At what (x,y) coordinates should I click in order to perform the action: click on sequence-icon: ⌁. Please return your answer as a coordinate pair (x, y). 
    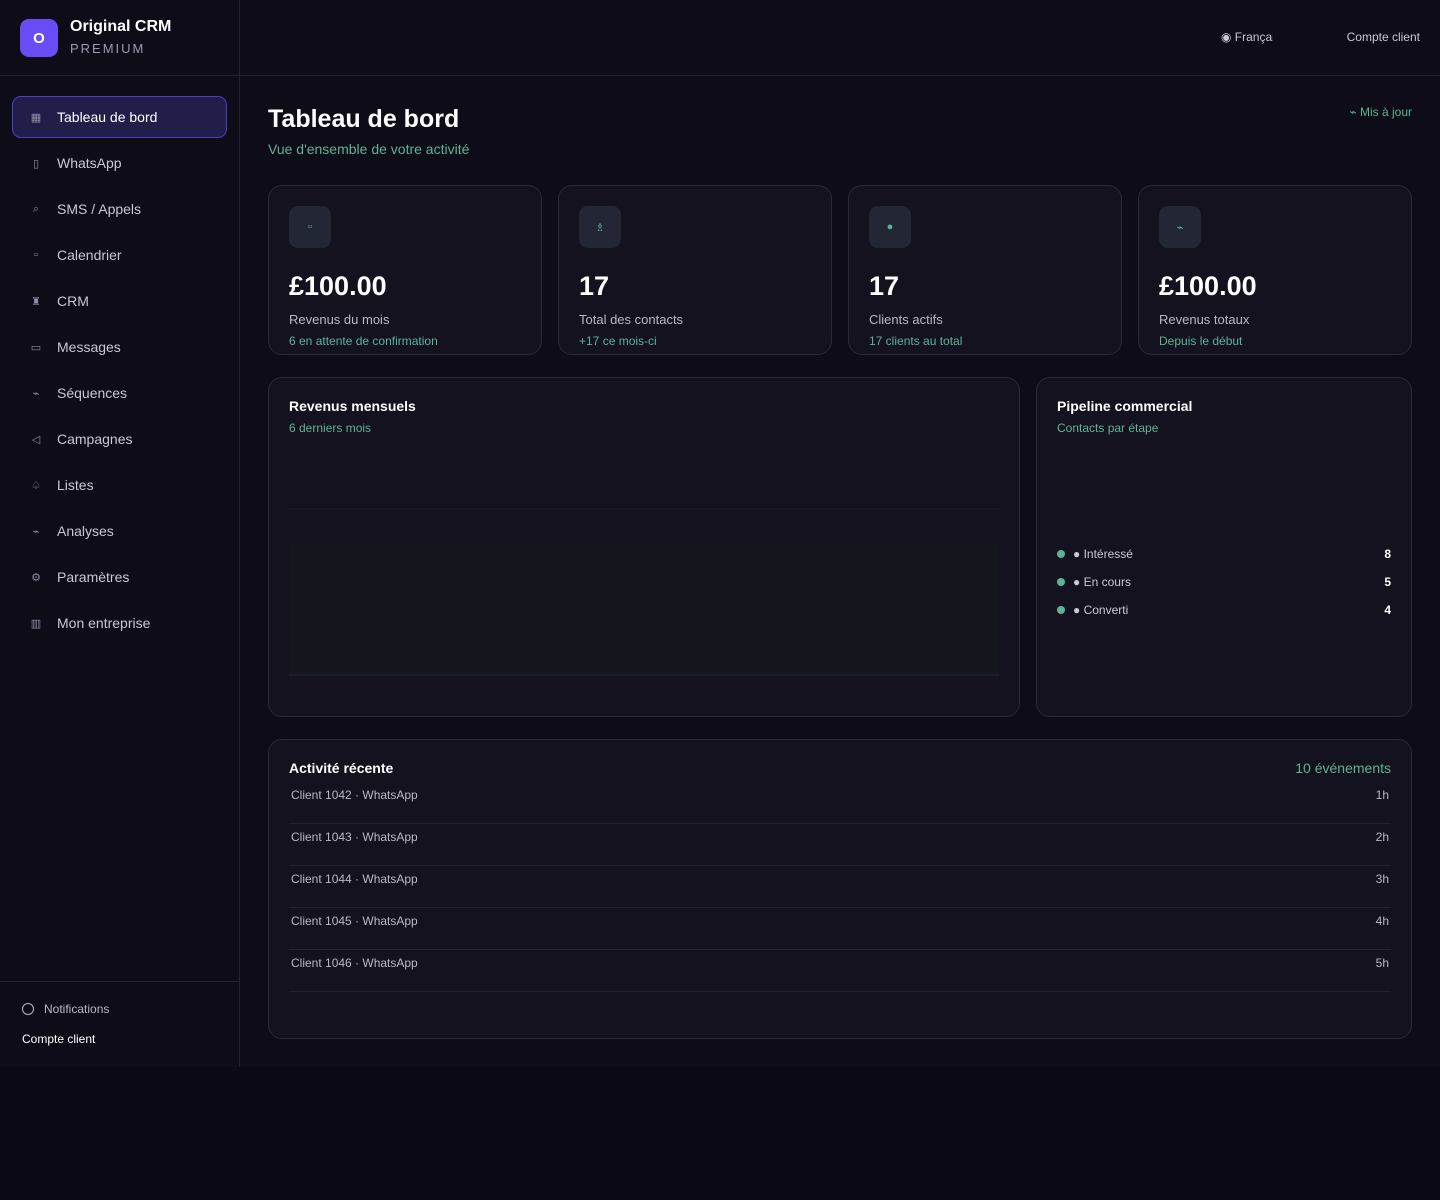
    Looking at the image, I should click on (36, 393).